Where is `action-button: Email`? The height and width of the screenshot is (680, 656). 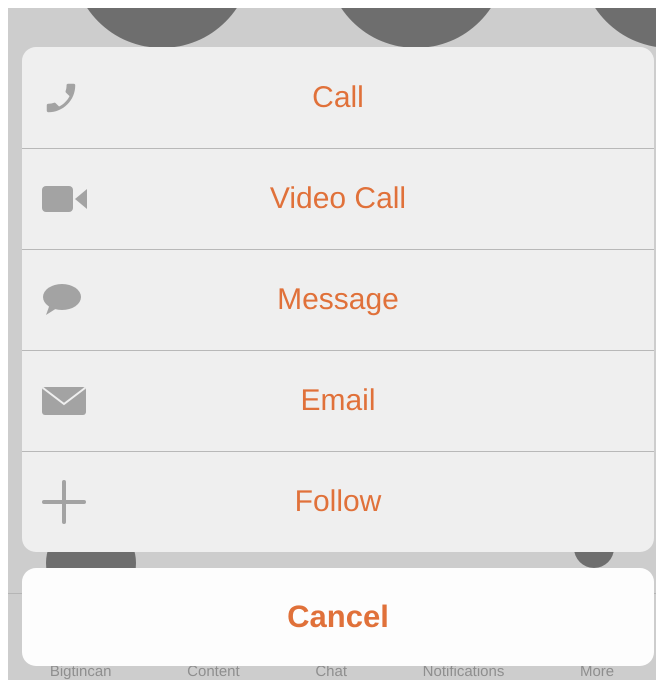 action-button: Email is located at coordinates (338, 400).